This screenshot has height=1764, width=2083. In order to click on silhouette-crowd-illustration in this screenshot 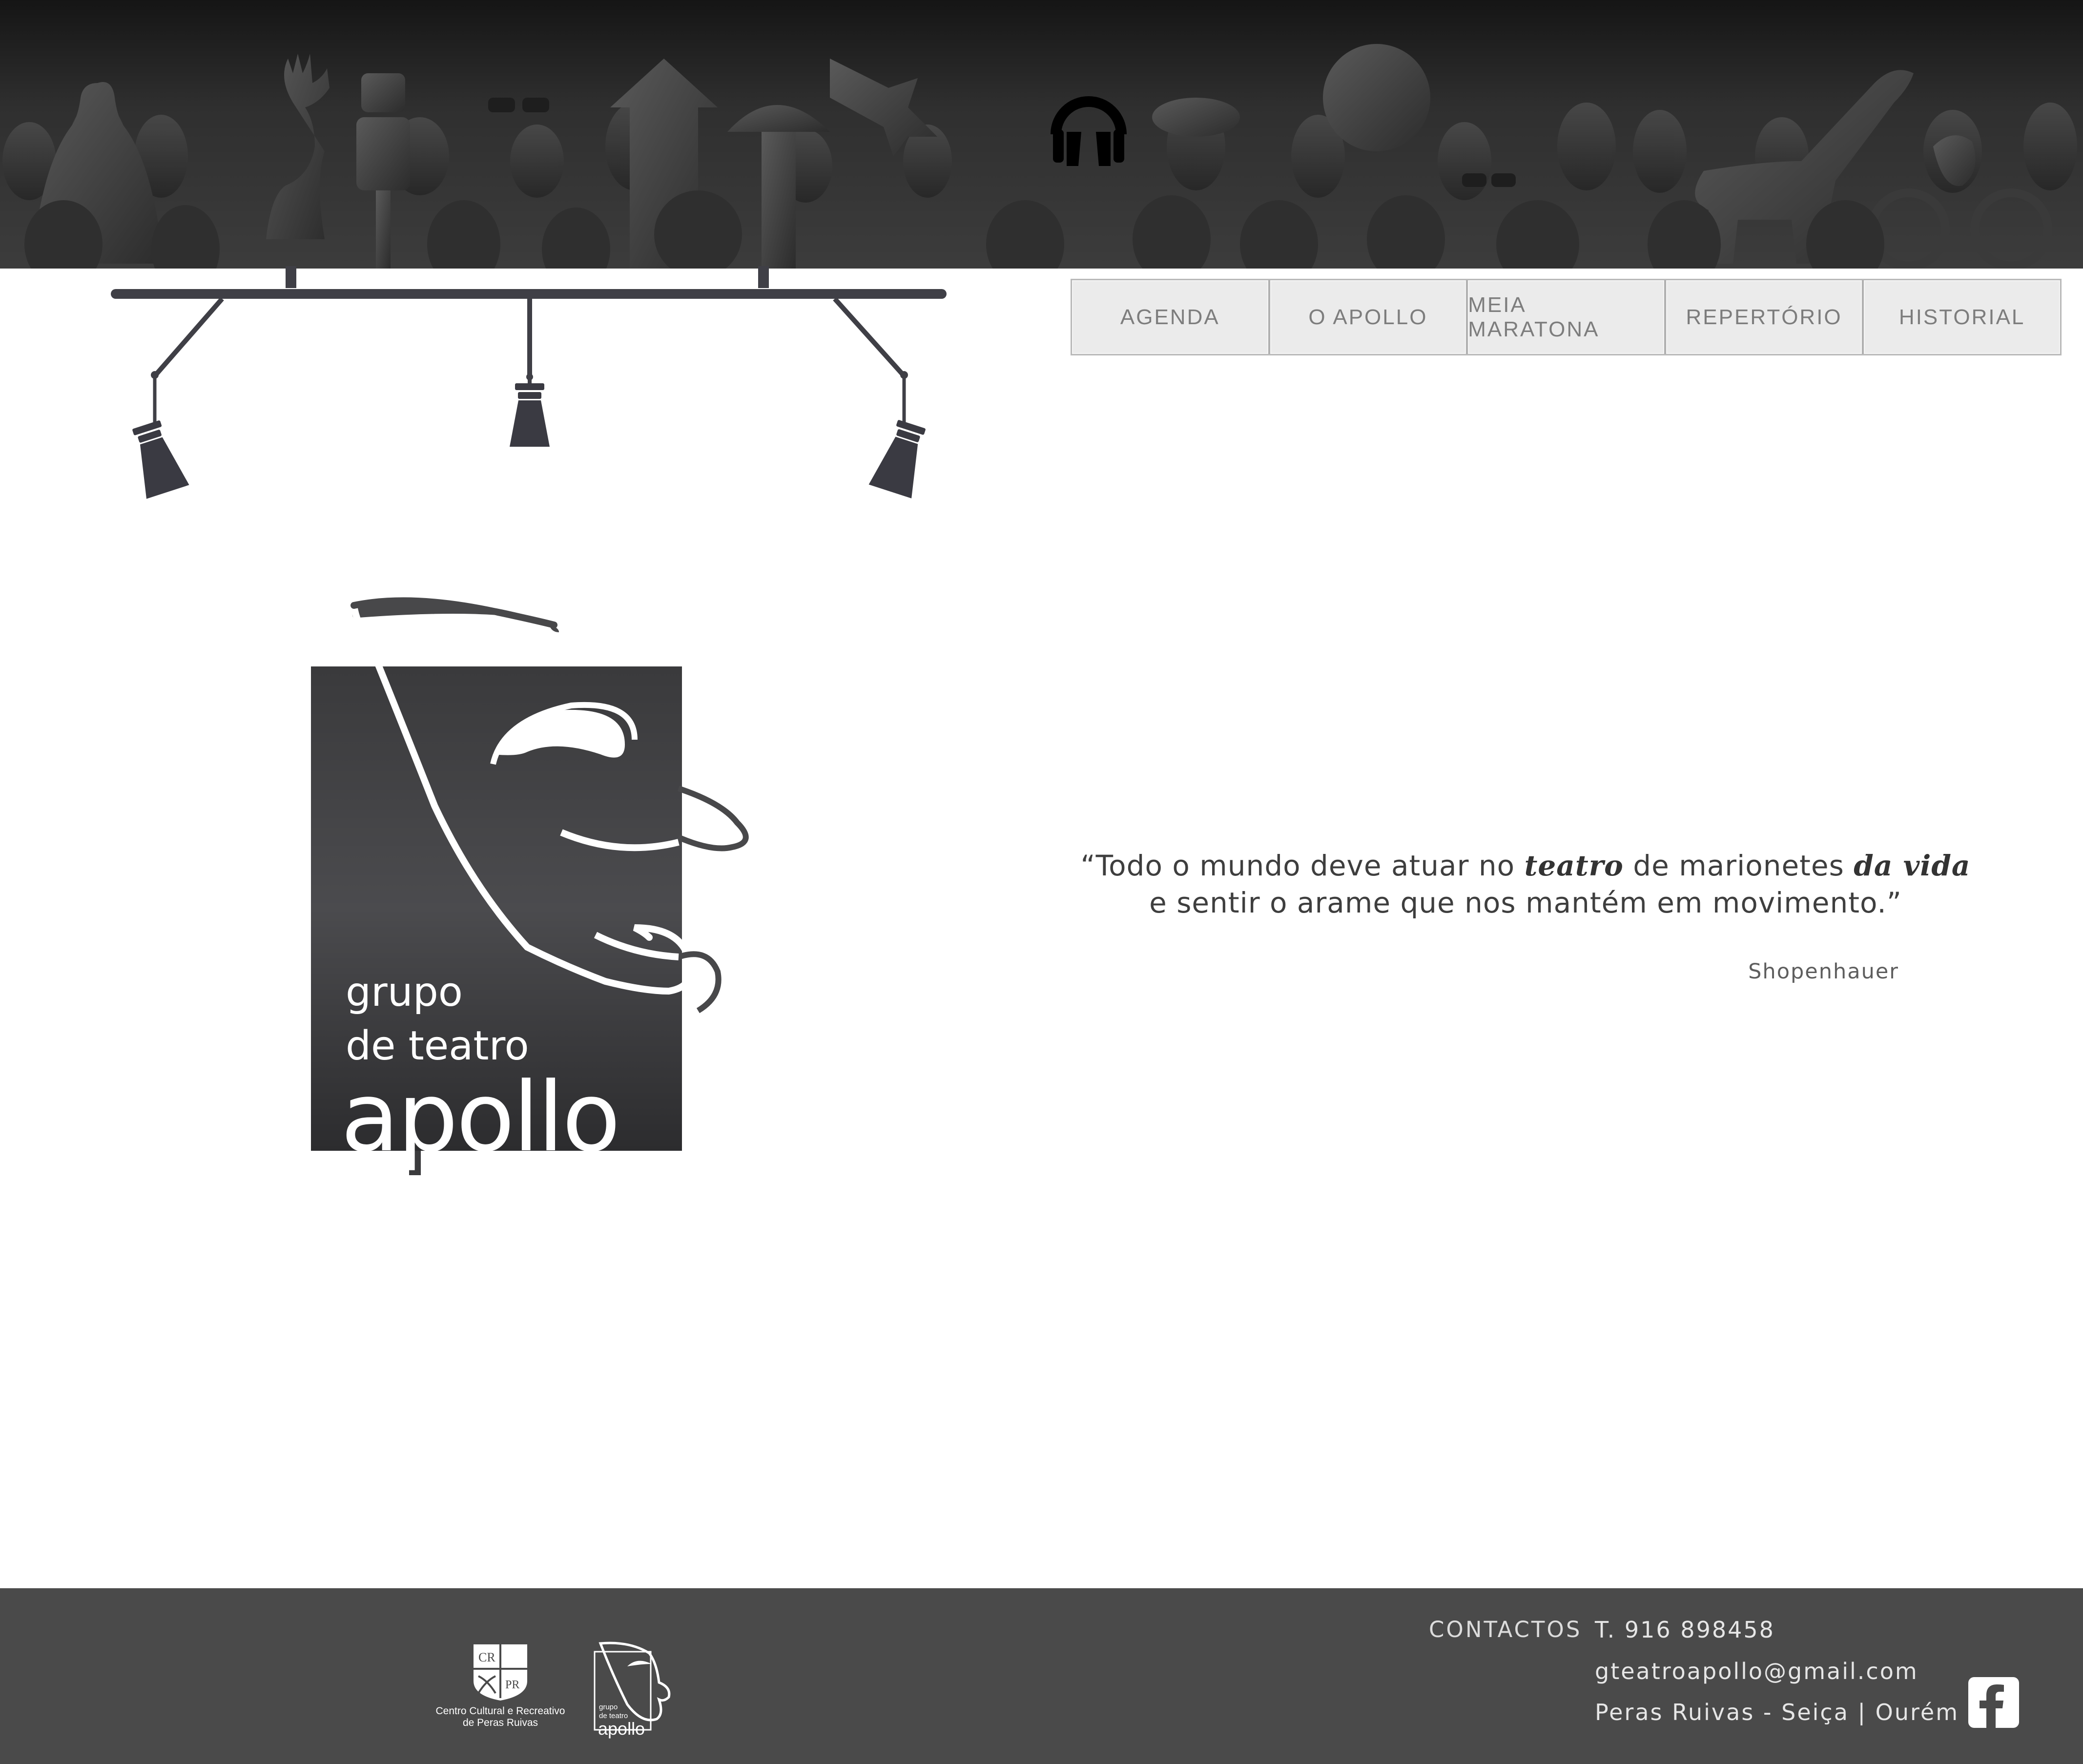, I will do `click(1039, 156)`.